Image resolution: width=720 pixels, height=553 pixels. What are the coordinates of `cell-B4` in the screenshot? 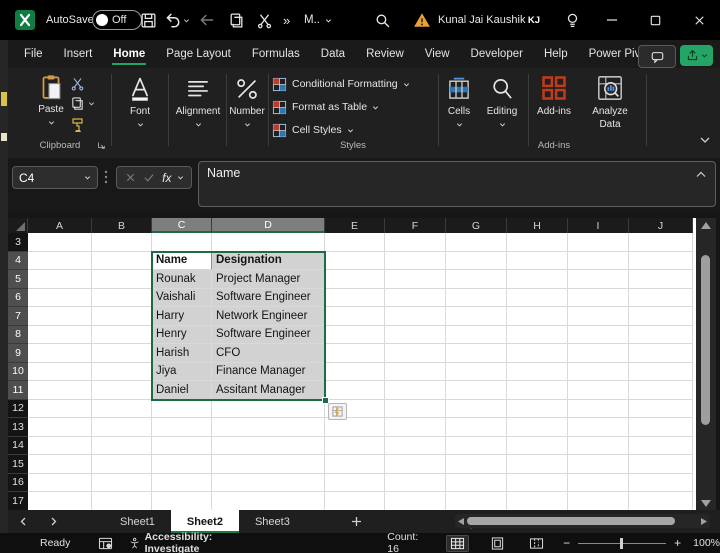 It's located at (122, 260).